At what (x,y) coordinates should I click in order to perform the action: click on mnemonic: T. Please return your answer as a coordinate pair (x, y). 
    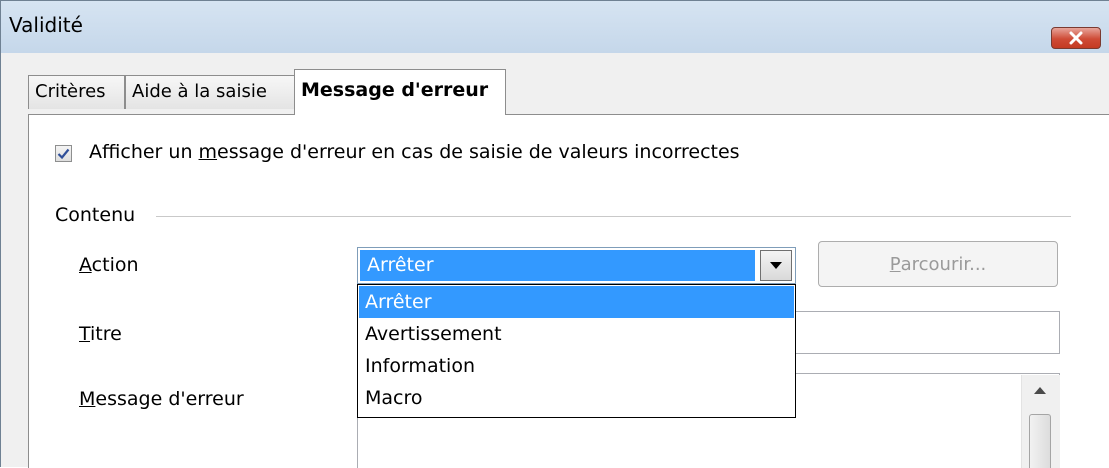
    Looking at the image, I should click on (85, 334).